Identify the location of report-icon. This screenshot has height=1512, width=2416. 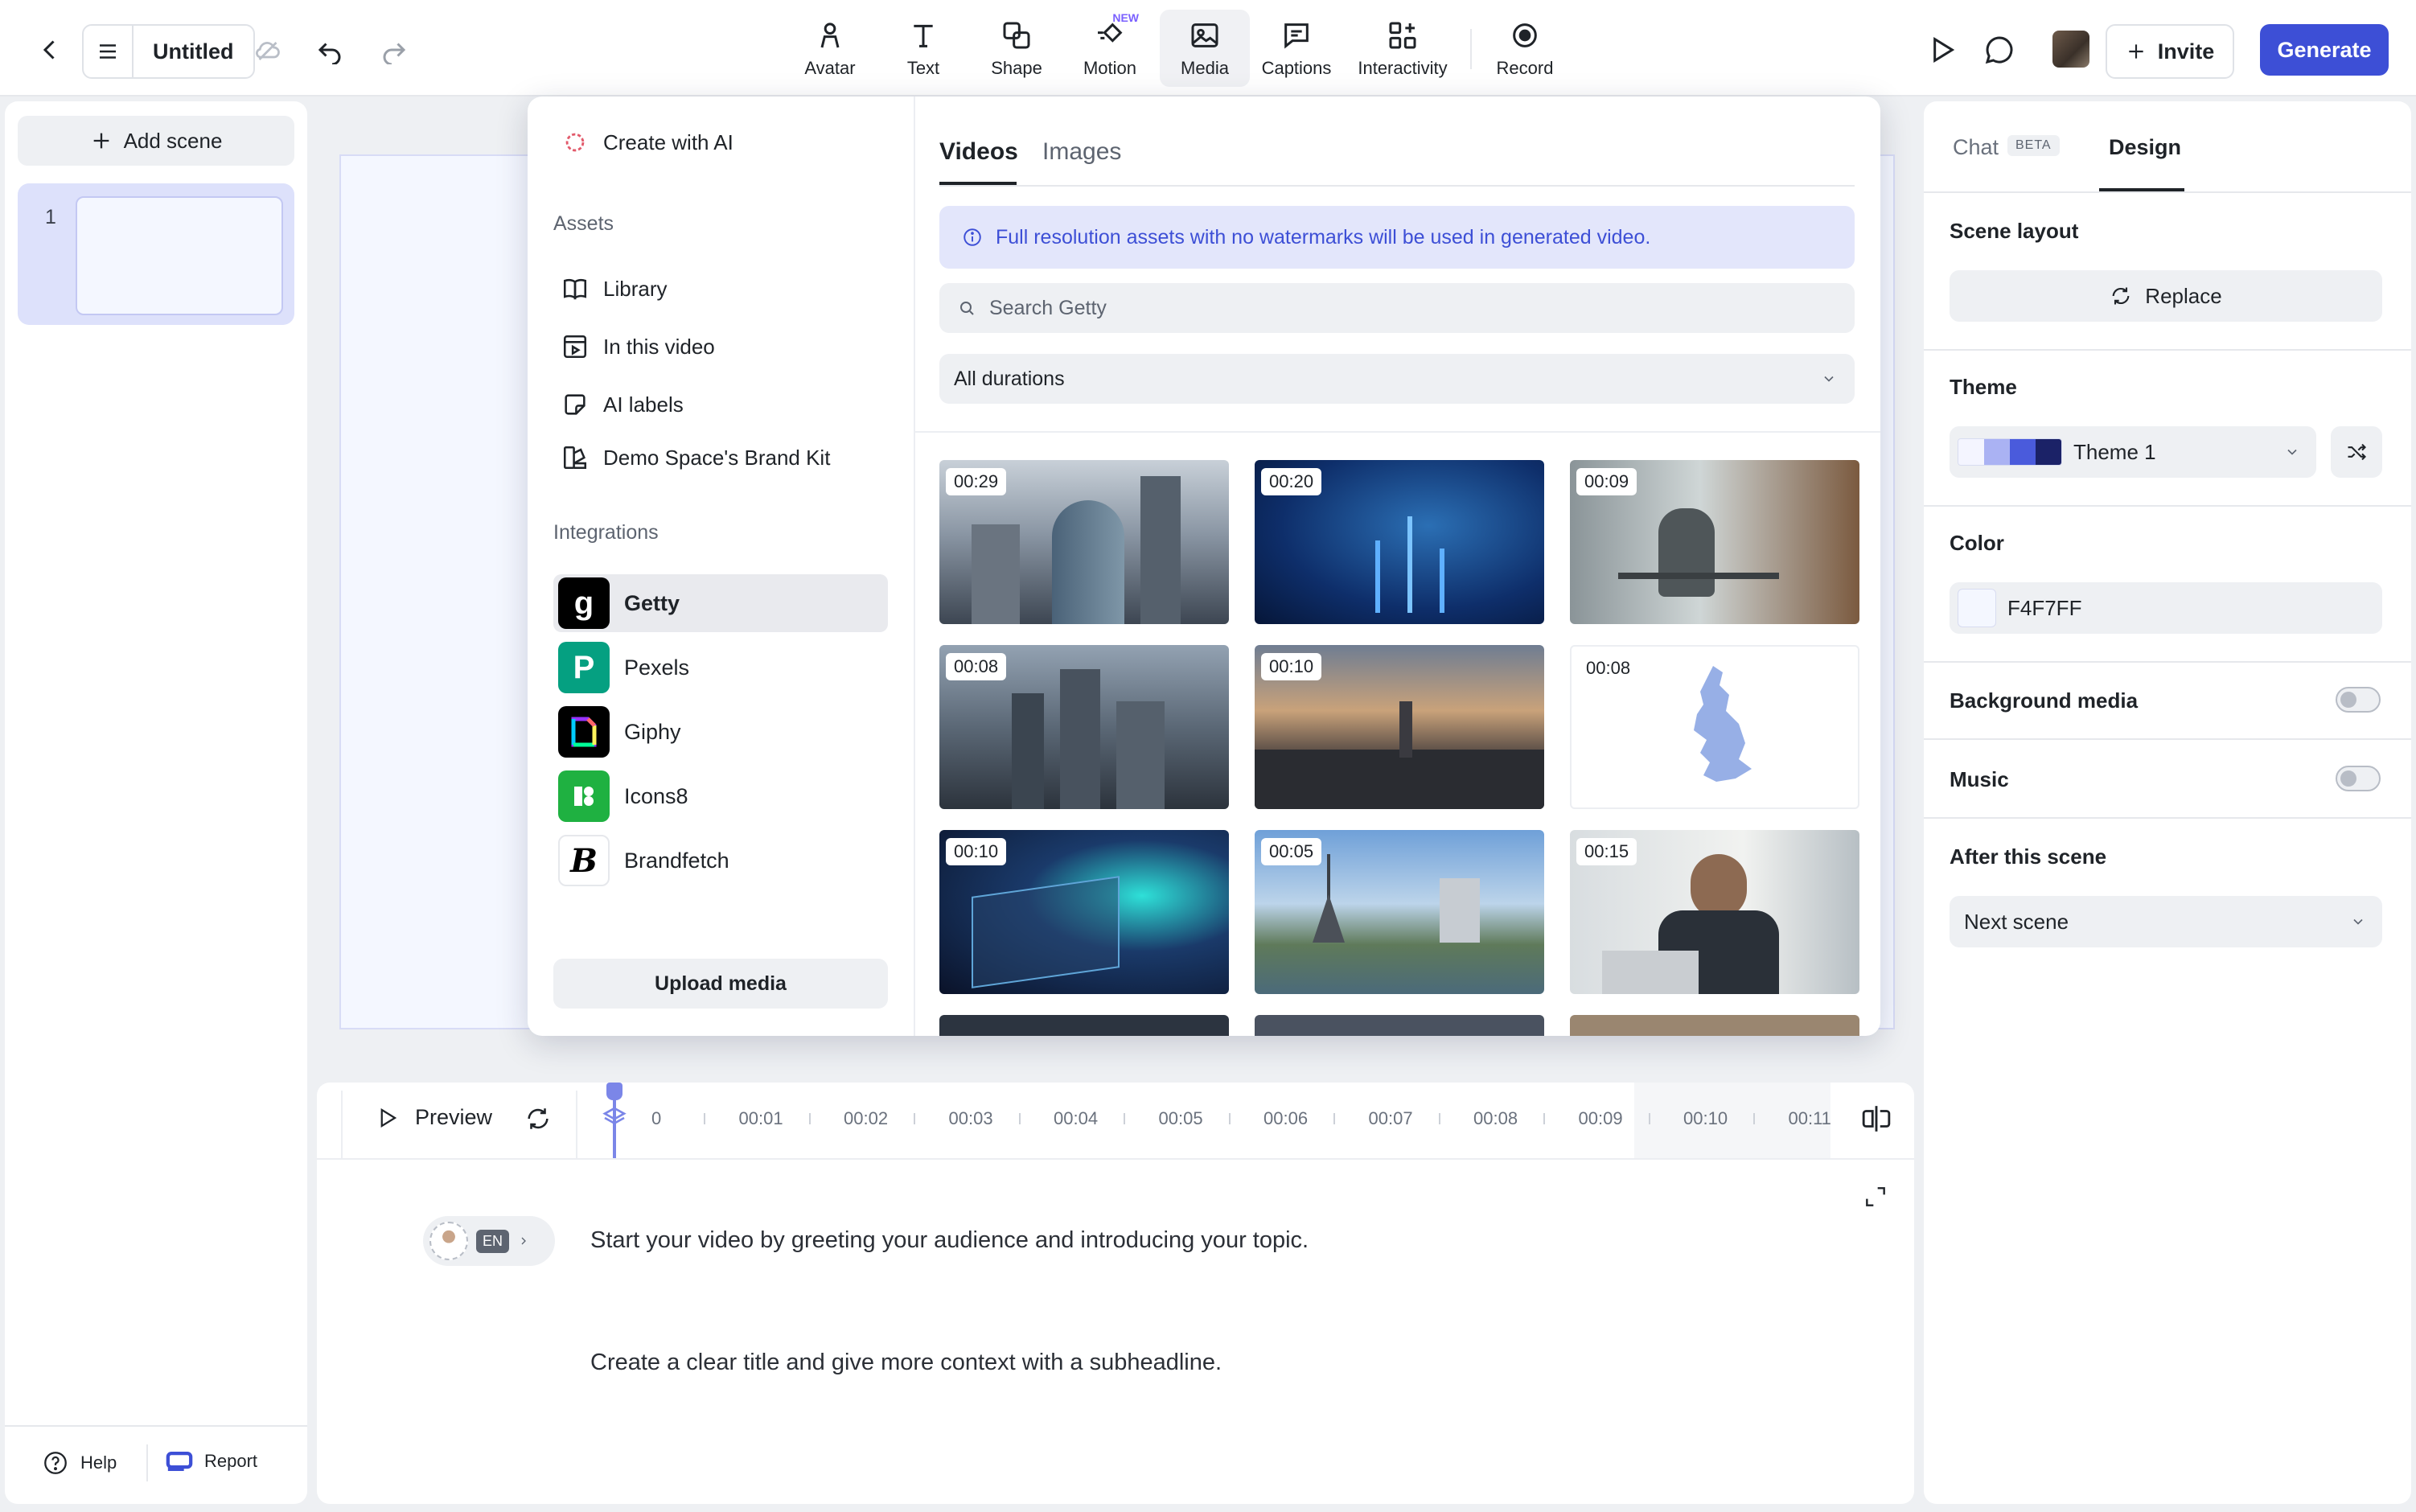
(179, 1462).